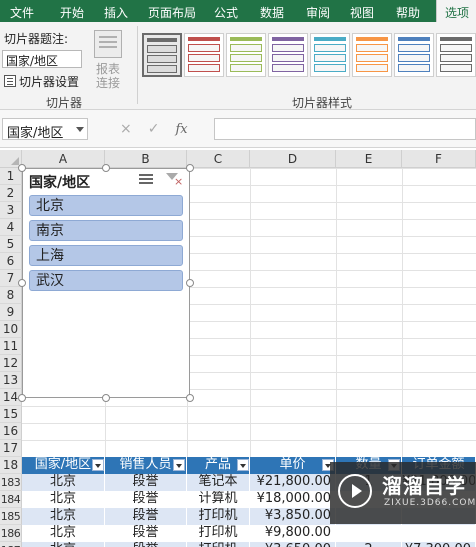  I want to click on enter-icon: ✓, so click(154, 129).